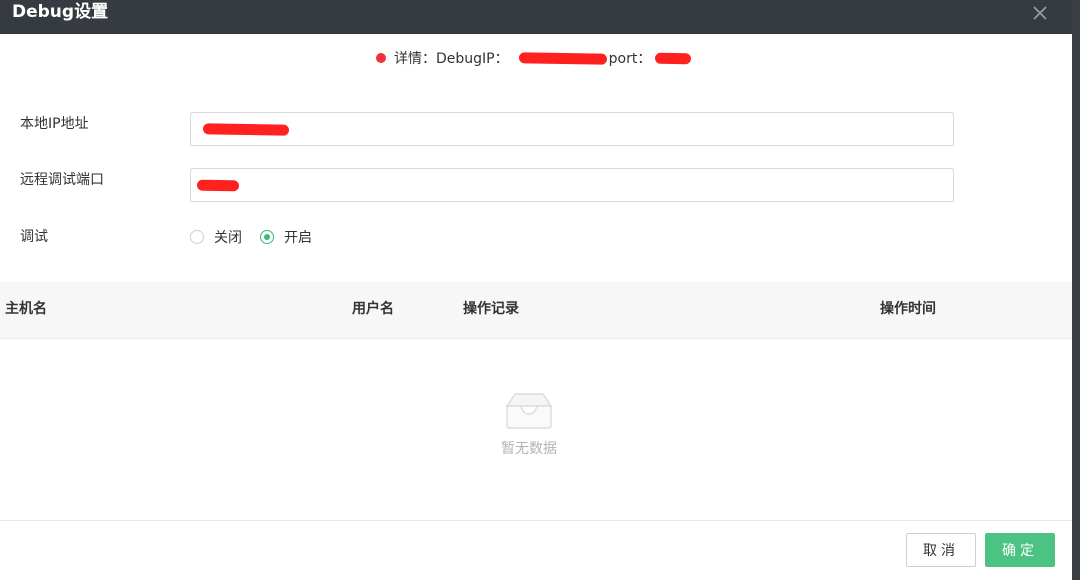 The height and width of the screenshot is (580, 1080). Describe the element at coordinates (529, 449) in the screenshot. I see `empty-text: 暂无数据` at that location.